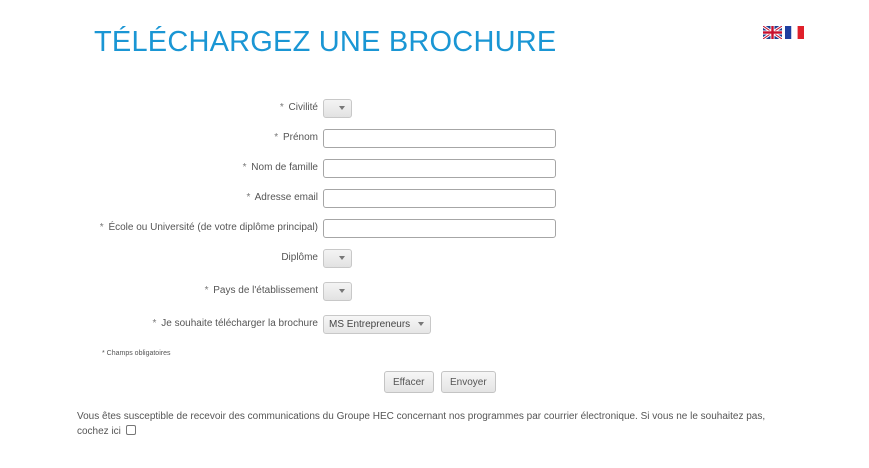  What do you see at coordinates (439, 198) in the screenshot?
I see `email-input` at bounding box center [439, 198].